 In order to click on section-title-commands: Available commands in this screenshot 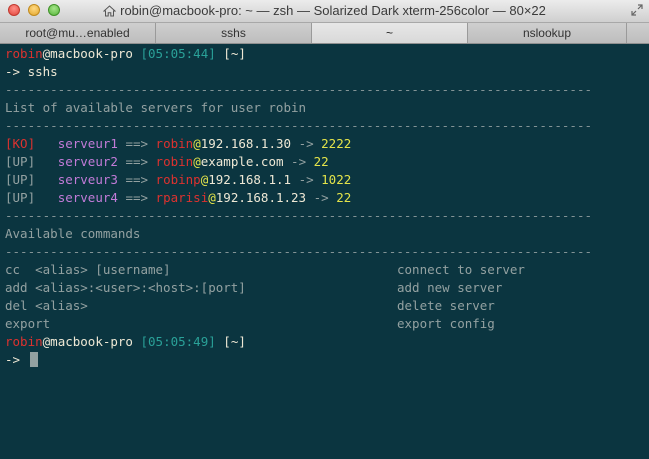, I will do `click(73, 233)`.